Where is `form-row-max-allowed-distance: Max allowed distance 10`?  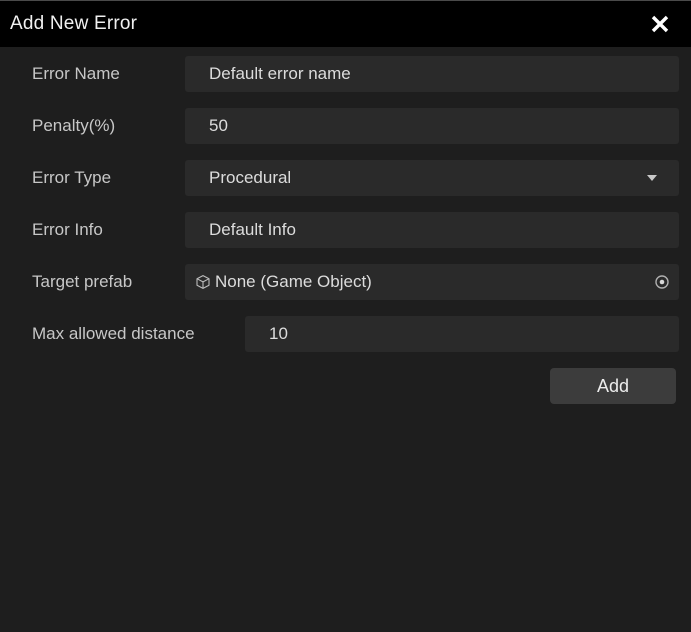
form-row-max-allowed-distance: Max allowed distance 10 is located at coordinates (345, 334).